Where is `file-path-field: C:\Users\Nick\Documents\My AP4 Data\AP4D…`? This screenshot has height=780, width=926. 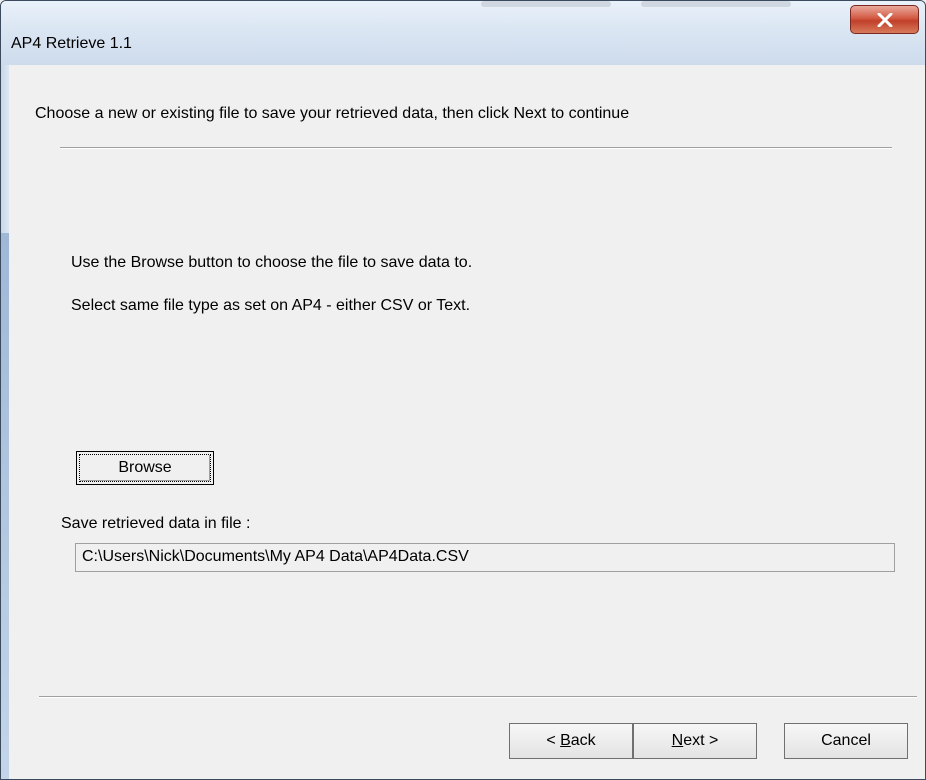
file-path-field: C:\Users\Nick\Documents\My AP4 Data\AP4D… is located at coordinates (485, 557).